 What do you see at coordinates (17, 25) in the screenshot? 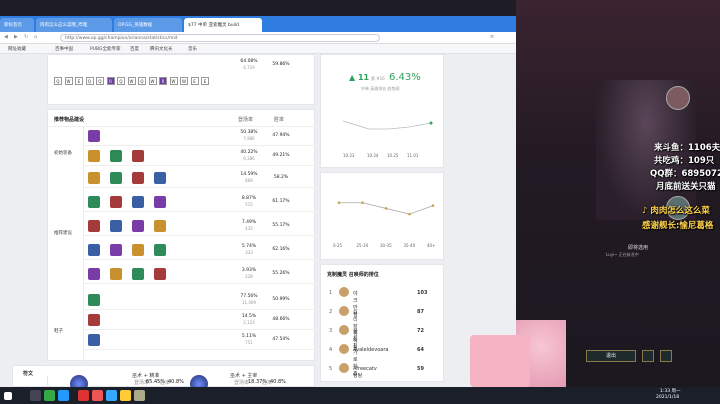
I see `tab-1: 新标签页` at bounding box center [17, 25].